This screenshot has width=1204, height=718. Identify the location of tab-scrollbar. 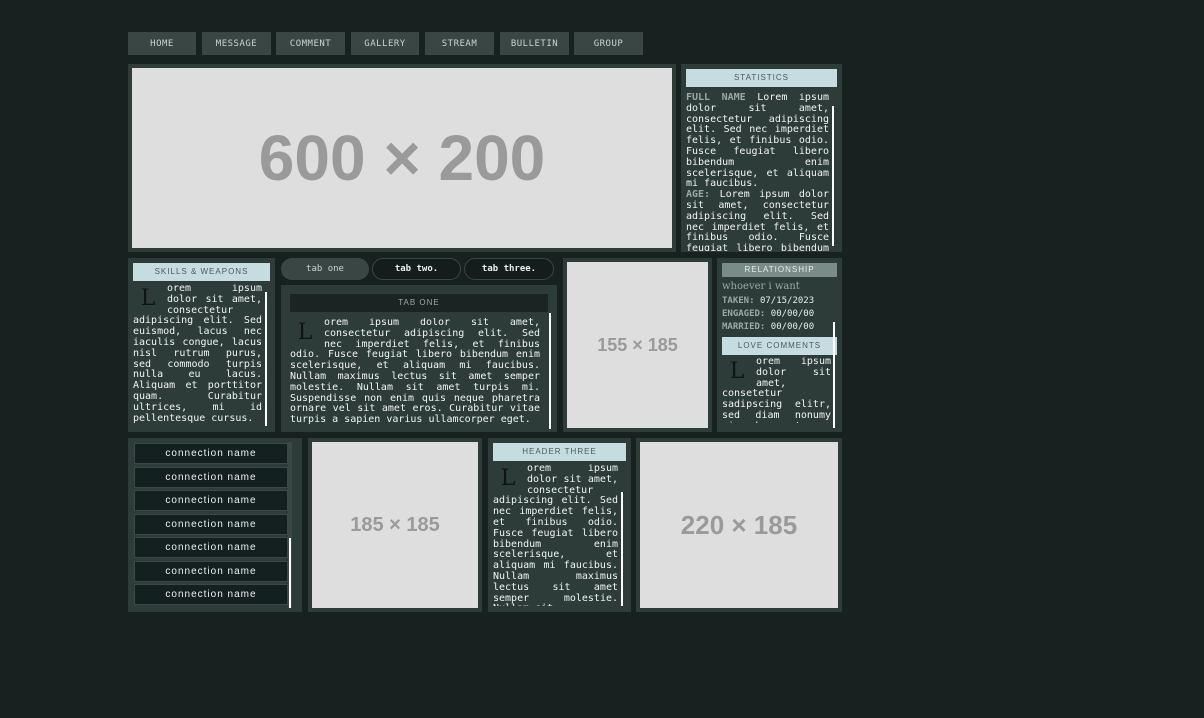
(550, 371).